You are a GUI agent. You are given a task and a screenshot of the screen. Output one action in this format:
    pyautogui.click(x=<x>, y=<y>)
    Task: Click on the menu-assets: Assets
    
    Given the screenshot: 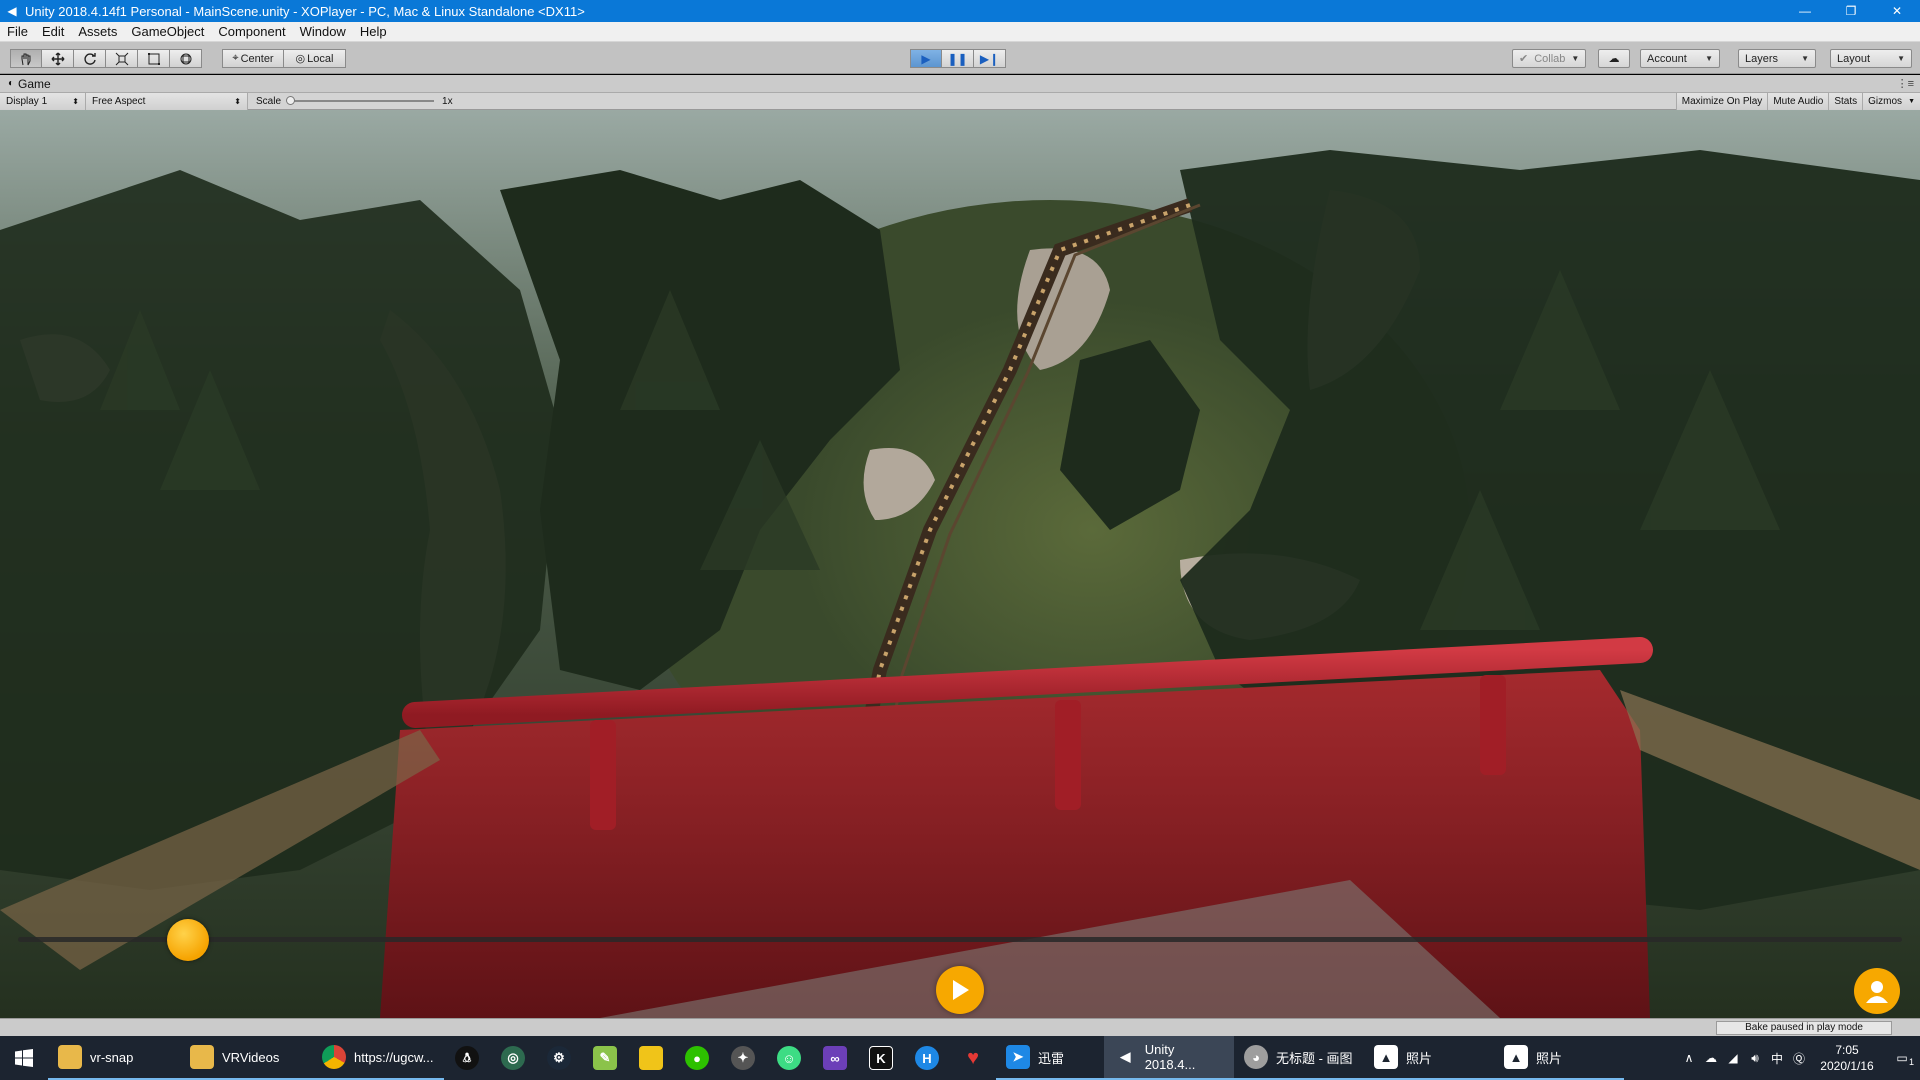 What is the action you would take?
    pyautogui.click(x=97, y=32)
    